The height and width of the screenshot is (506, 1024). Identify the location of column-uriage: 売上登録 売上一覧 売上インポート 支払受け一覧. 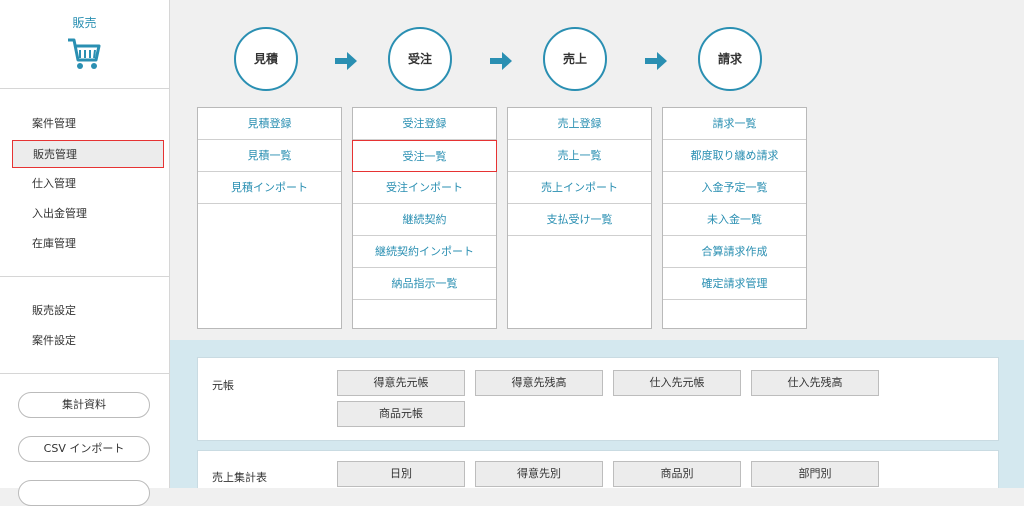
(579, 218).